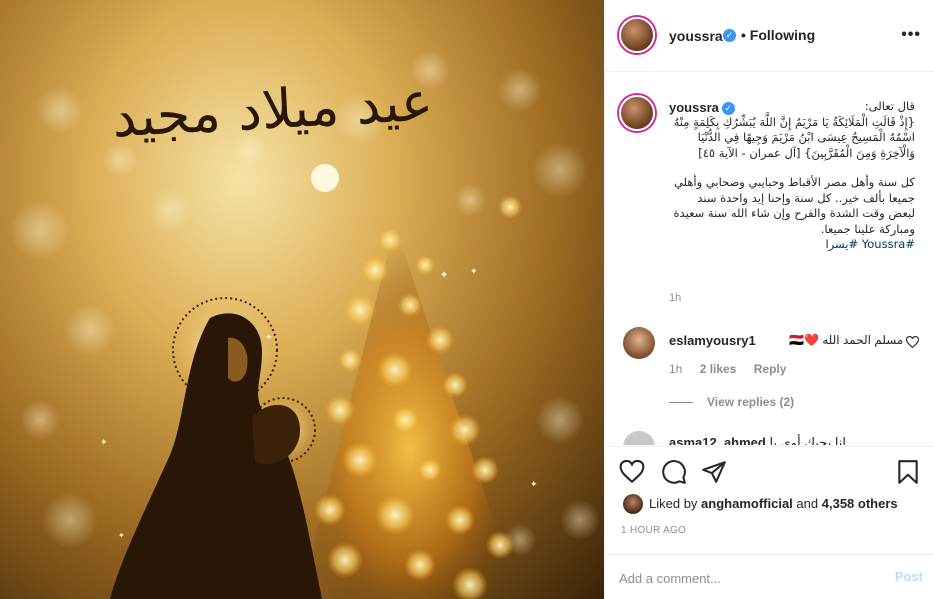 The height and width of the screenshot is (599, 934). What do you see at coordinates (909, 473) in the screenshot?
I see `bookmark-icon` at bounding box center [909, 473].